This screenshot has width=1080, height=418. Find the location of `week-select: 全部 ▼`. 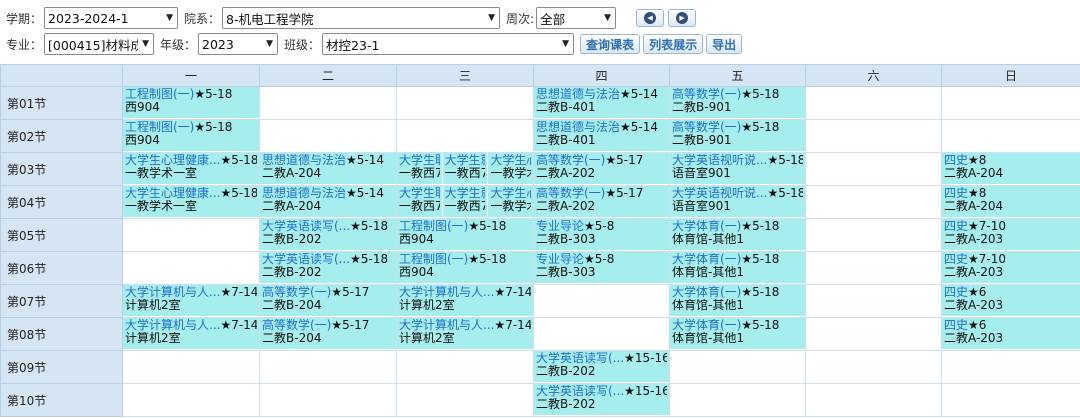

week-select: 全部 ▼ is located at coordinates (576, 18).